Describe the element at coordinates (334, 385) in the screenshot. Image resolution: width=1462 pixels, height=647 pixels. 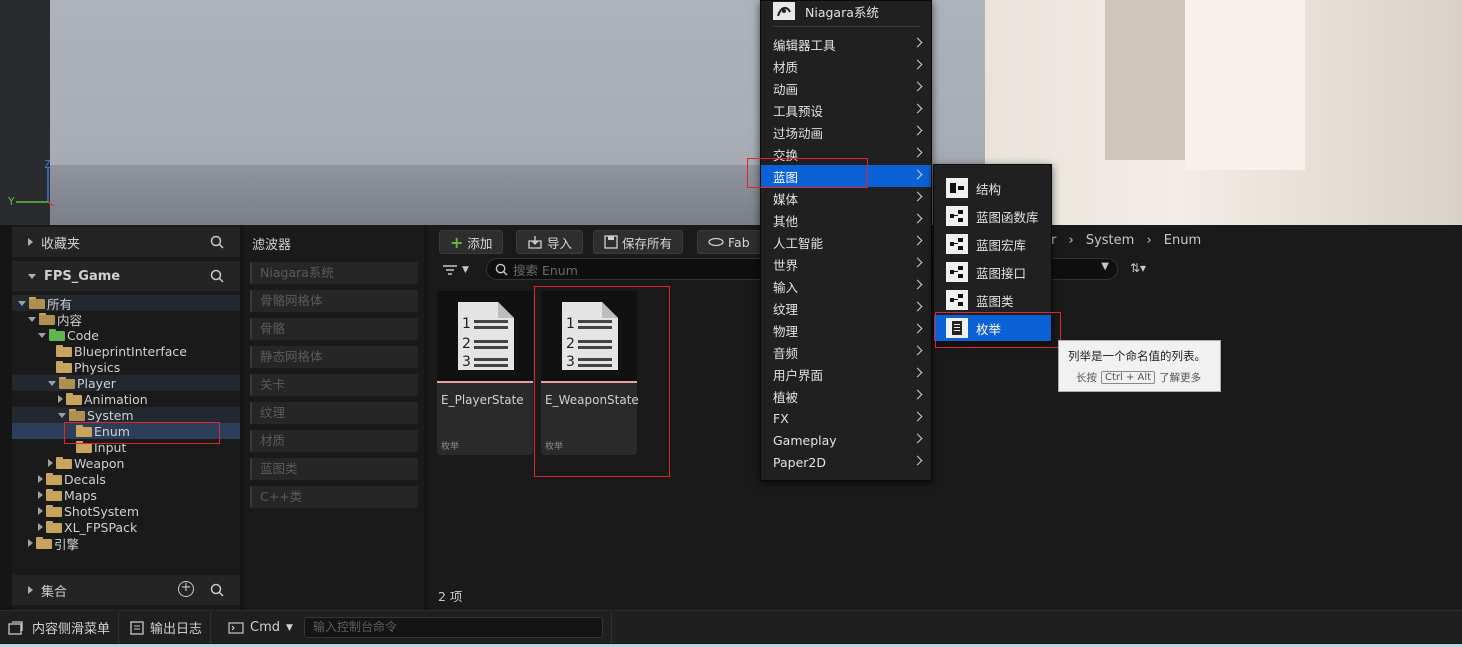
I see `filter-item: 关卡` at that location.